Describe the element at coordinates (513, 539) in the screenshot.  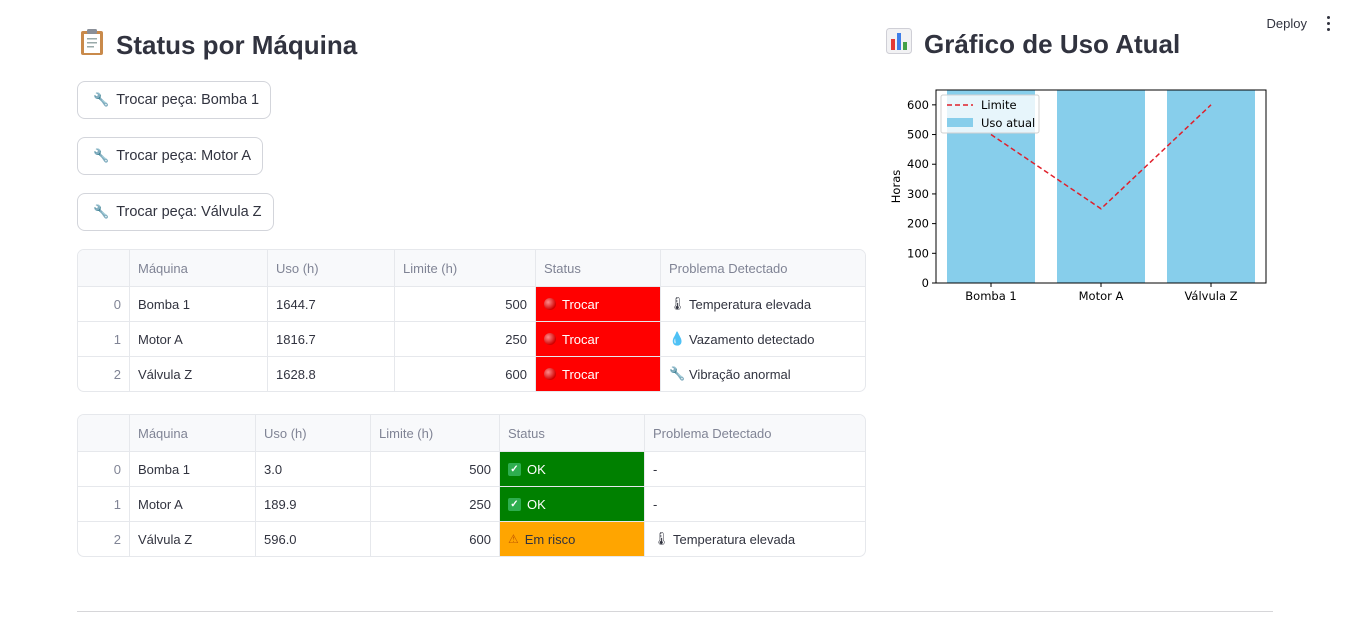
I see `warning-icon: ⚠` at that location.